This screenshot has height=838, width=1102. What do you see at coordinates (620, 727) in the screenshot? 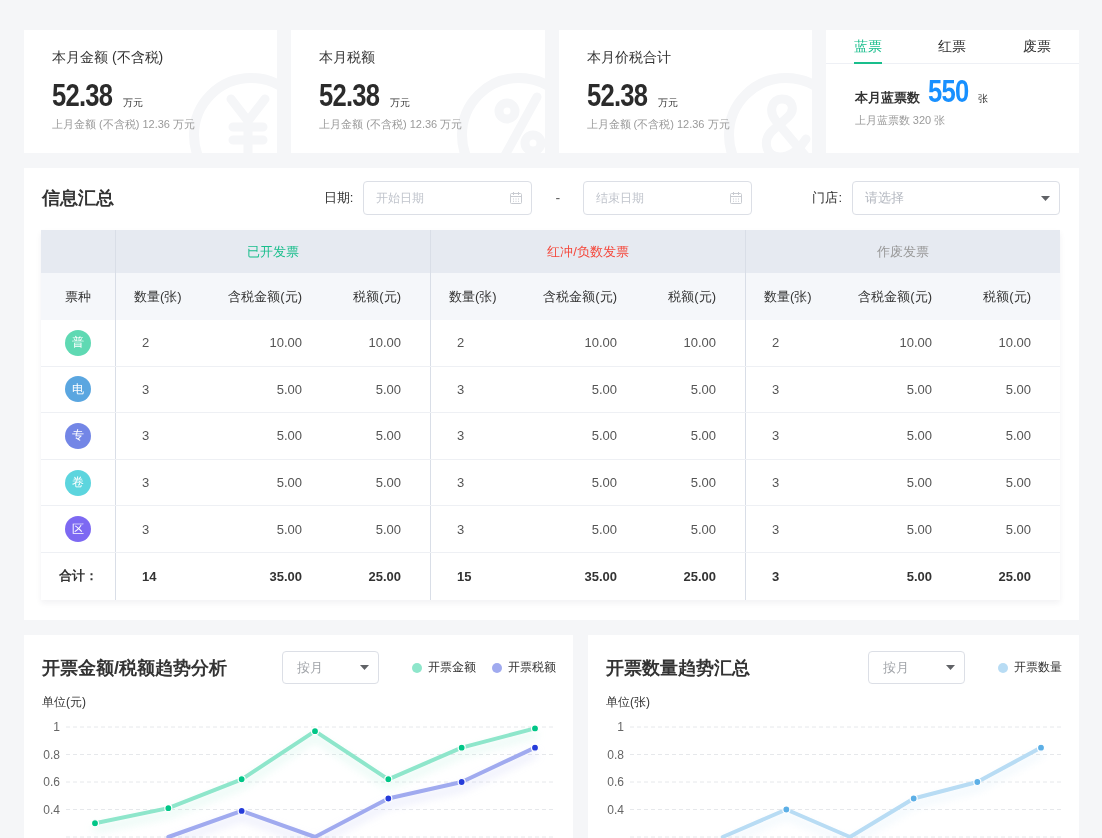
I see `y-tick-label: 1` at bounding box center [620, 727].